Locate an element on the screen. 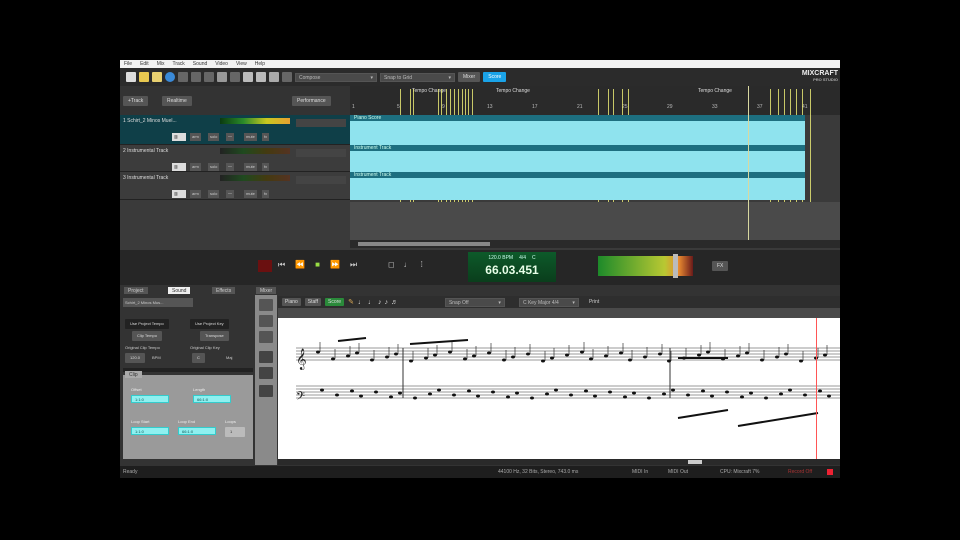  go-to-end-icon: ⏭ is located at coordinates (353, 265).